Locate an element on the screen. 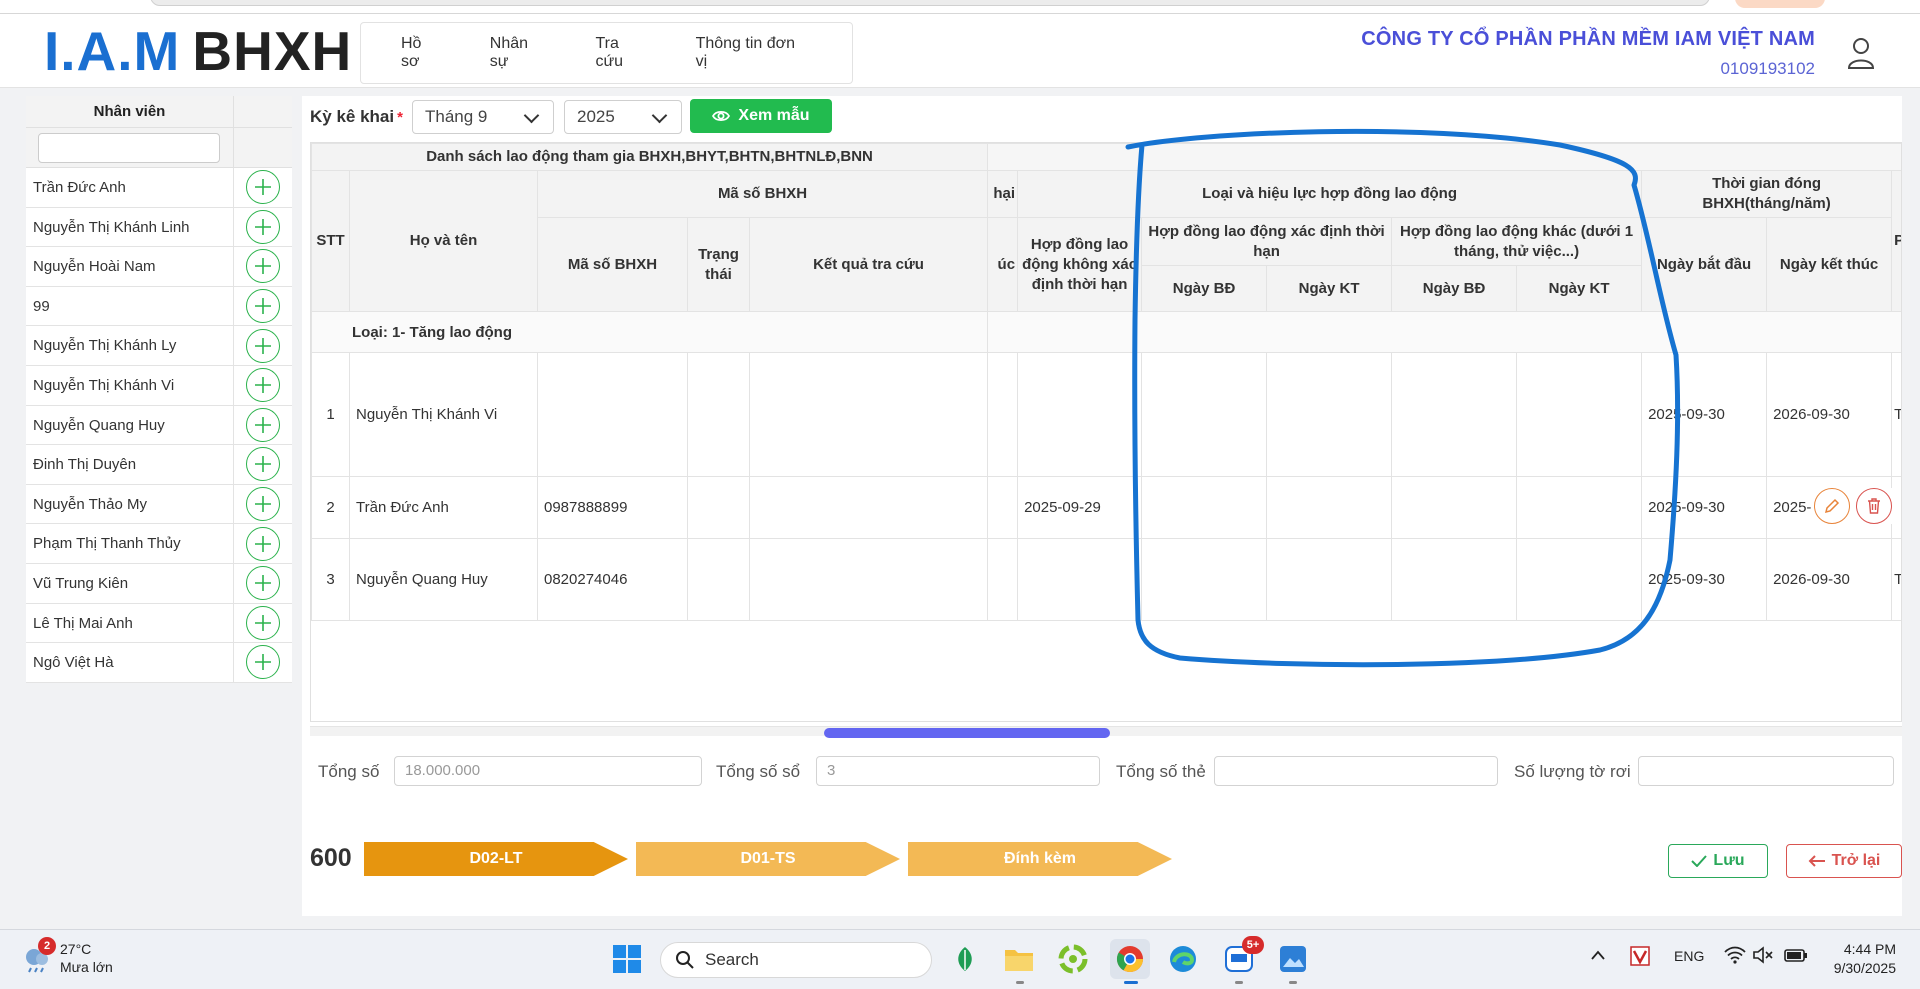 Image resolution: width=1920 pixels, height=989 pixels. employee-name: 99 is located at coordinates (130, 306).